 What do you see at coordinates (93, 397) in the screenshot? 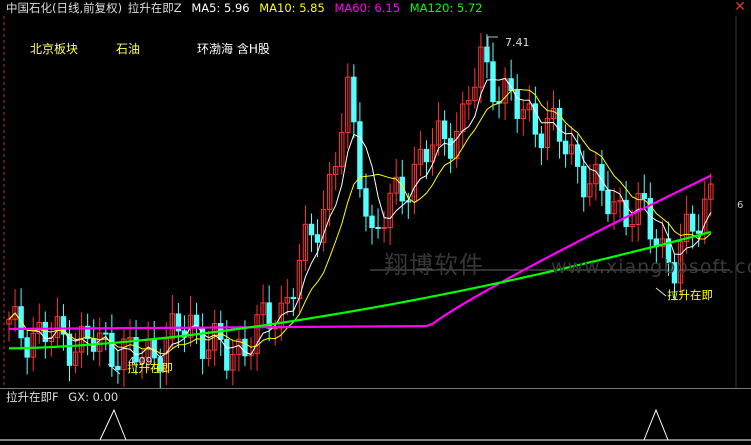
I see `gx-value: GX: 0.00` at bounding box center [93, 397].